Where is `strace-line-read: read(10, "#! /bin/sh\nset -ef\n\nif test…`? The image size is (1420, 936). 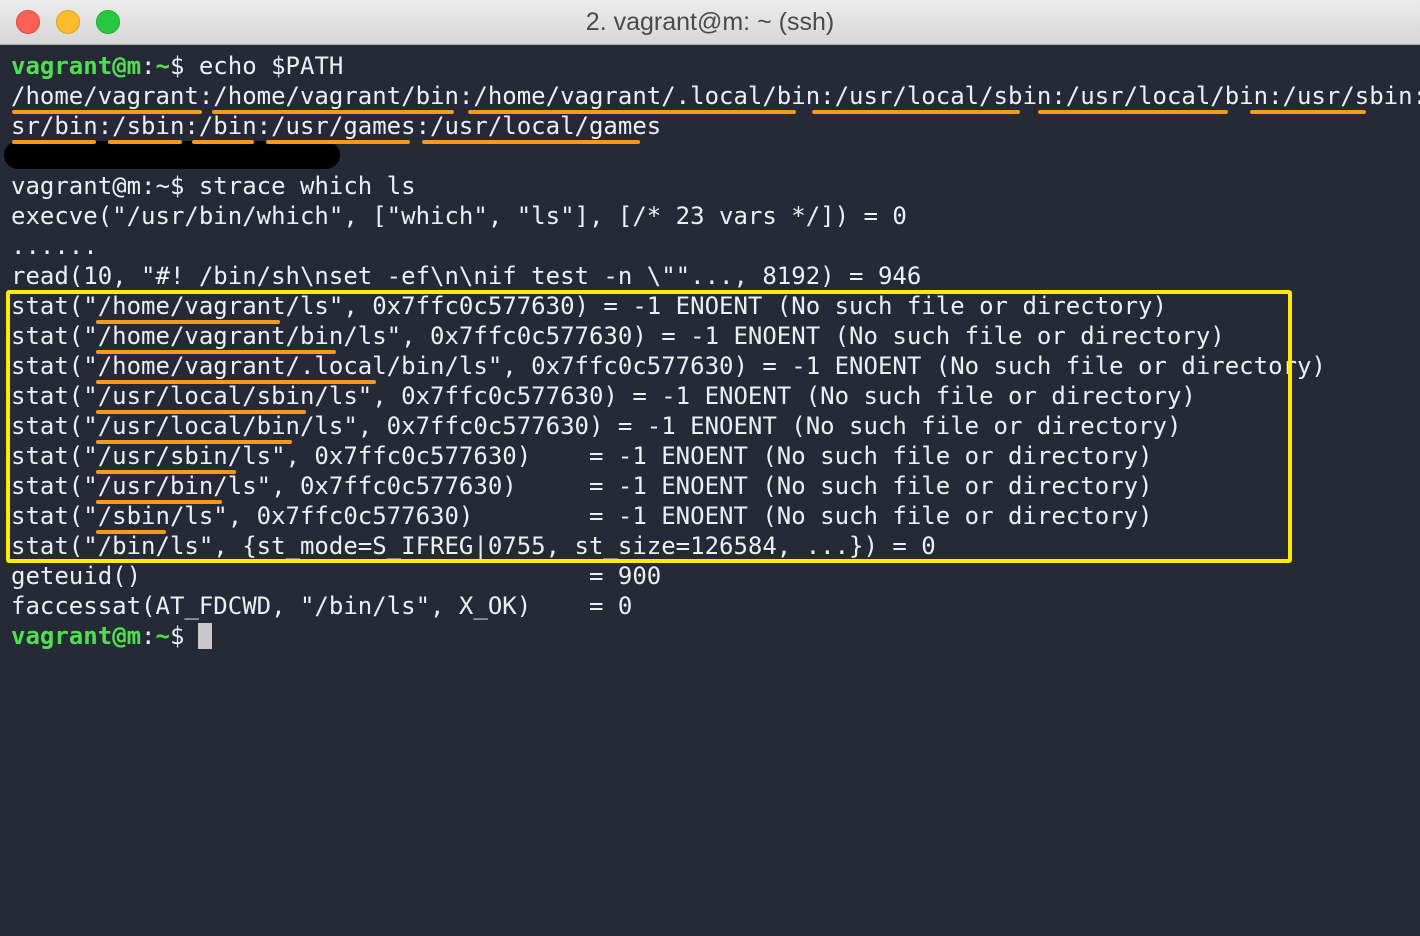
strace-line-read: read(10, "#! /bin/sh\nset -ef\n\nif test… is located at coordinates (466, 276).